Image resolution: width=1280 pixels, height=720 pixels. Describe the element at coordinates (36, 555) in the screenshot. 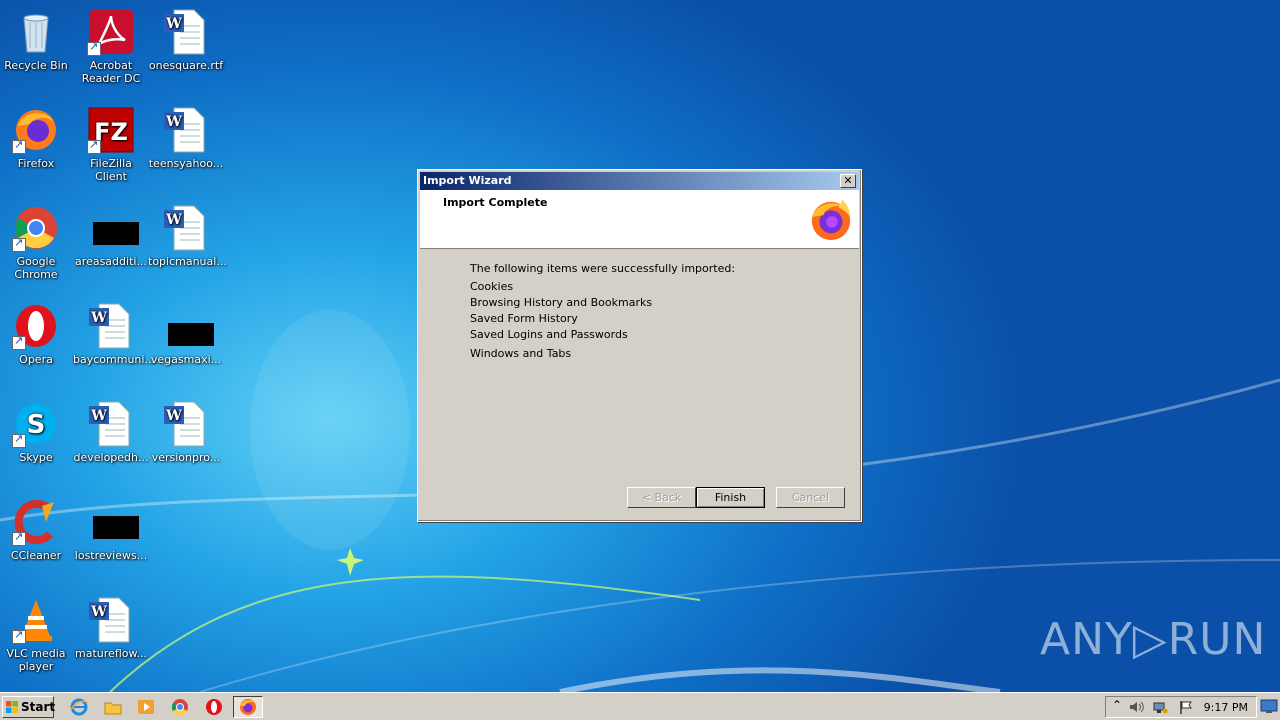

I see `desktop-icon-label: CCleaner` at that location.